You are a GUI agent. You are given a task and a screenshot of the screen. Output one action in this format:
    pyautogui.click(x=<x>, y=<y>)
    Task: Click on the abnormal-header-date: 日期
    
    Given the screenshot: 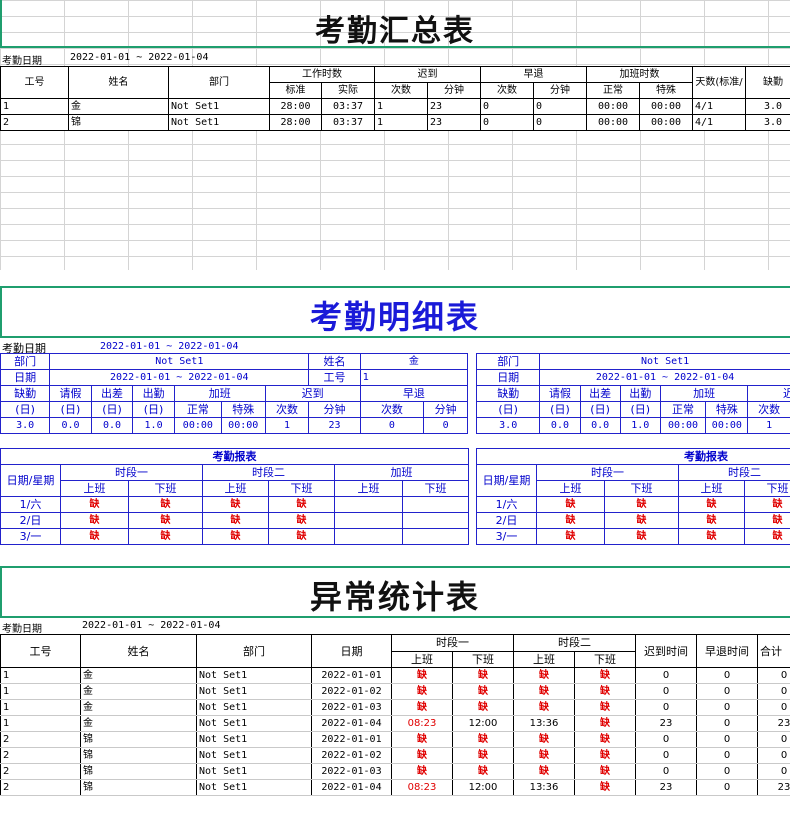 What is the action you would take?
    pyautogui.click(x=351, y=651)
    